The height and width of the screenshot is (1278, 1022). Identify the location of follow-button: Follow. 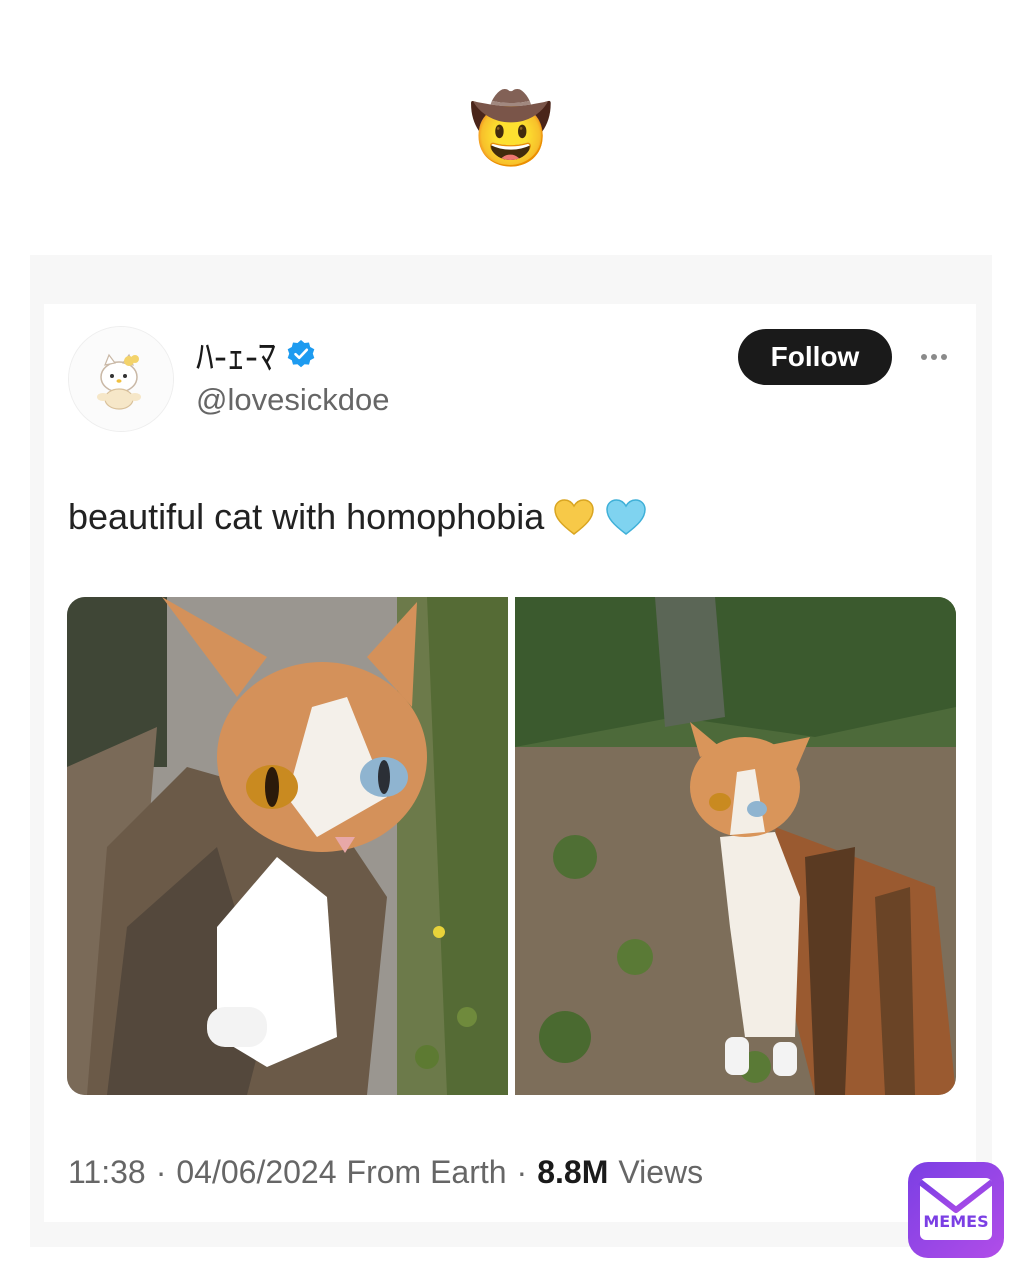
(815, 357).